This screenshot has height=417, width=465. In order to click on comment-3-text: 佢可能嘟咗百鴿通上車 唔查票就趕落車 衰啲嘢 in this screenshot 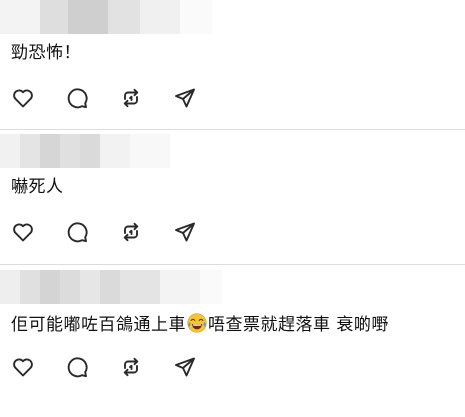, I will do `click(200, 324)`.